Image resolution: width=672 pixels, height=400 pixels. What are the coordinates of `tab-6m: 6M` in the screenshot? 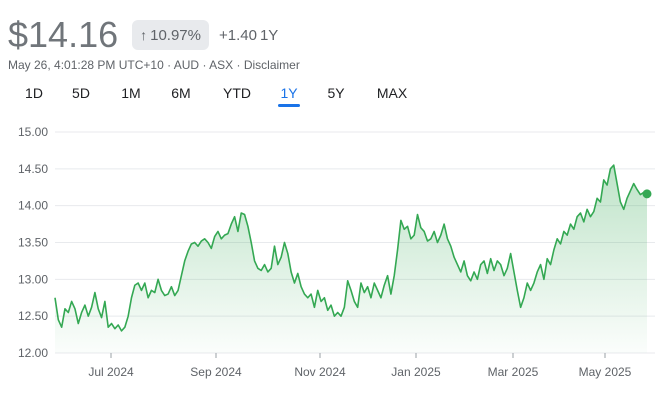 It's located at (181, 95).